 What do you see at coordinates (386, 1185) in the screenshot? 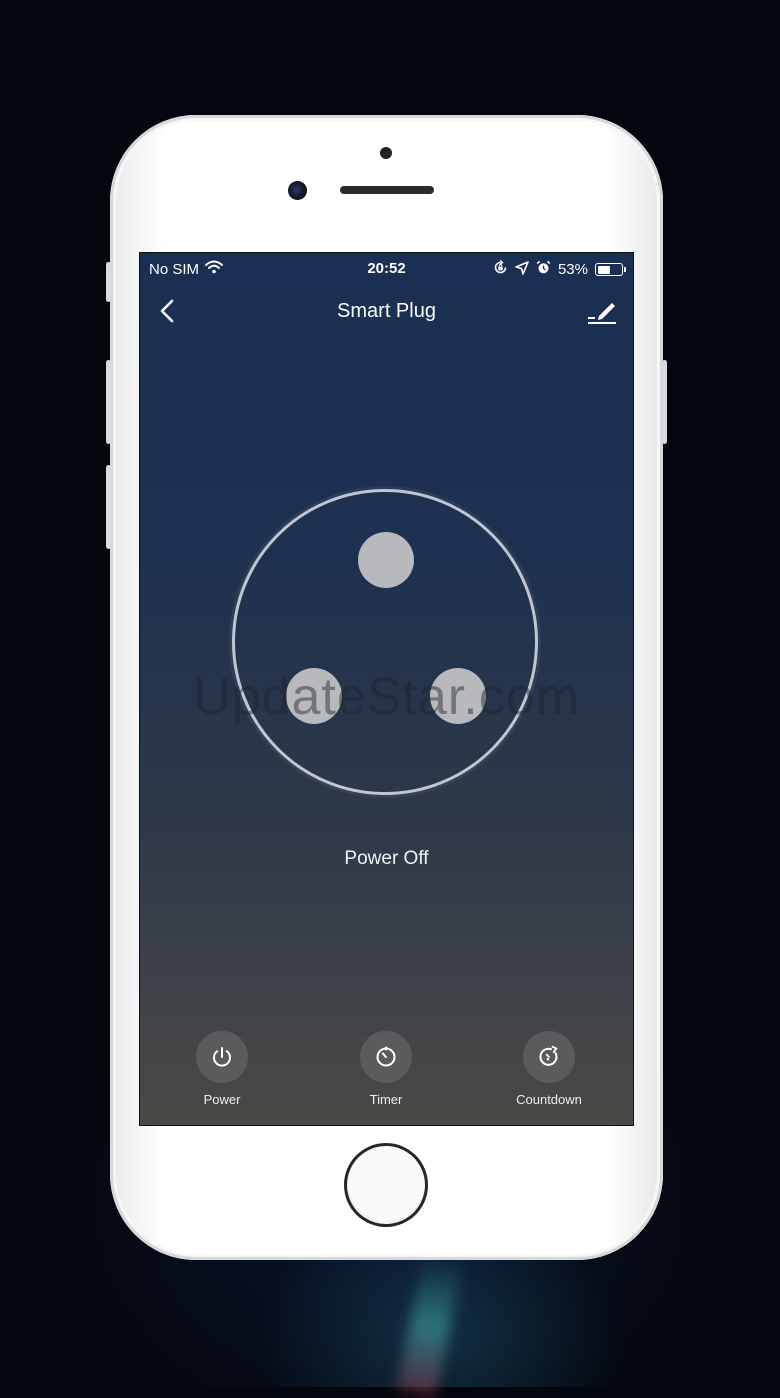
I see `home-button` at bounding box center [386, 1185].